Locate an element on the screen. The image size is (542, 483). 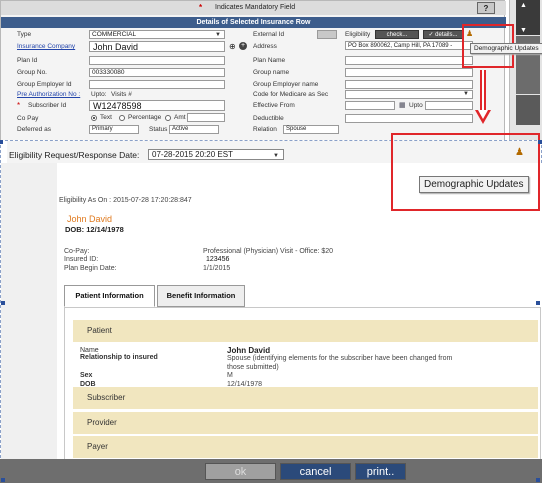
medicare-code-label: Code for Medicare as Sec is located at coordinates (291, 94).